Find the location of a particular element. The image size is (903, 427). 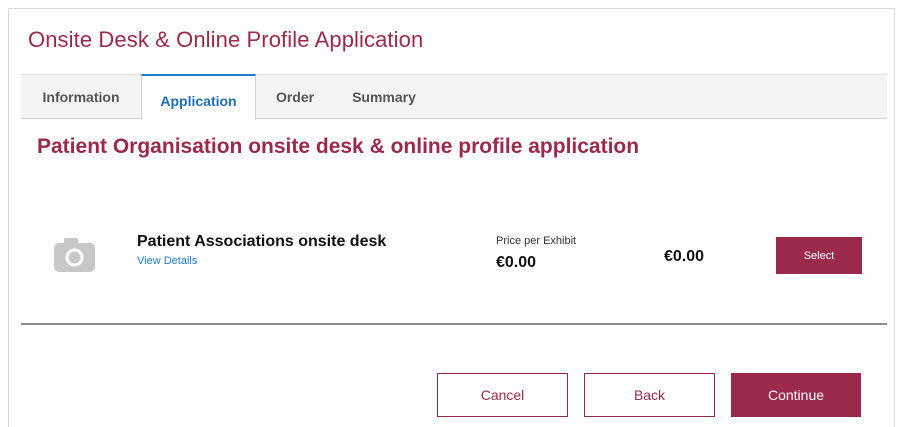

cancel-button: Cancel is located at coordinates (502, 395).